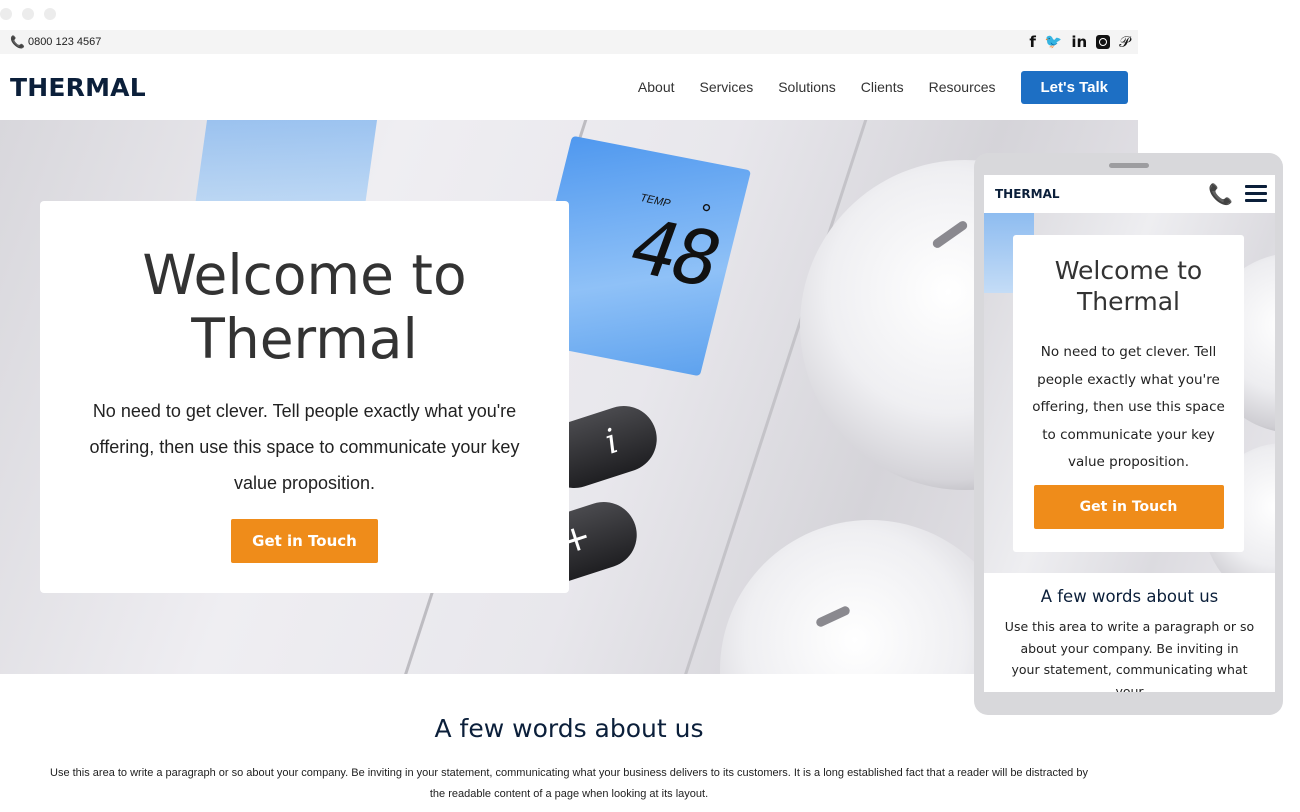 This screenshot has height=812, width=1300. Describe the element at coordinates (304, 307) in the screenshot. I see `hero-title: Welcome to Thermal` at that location.